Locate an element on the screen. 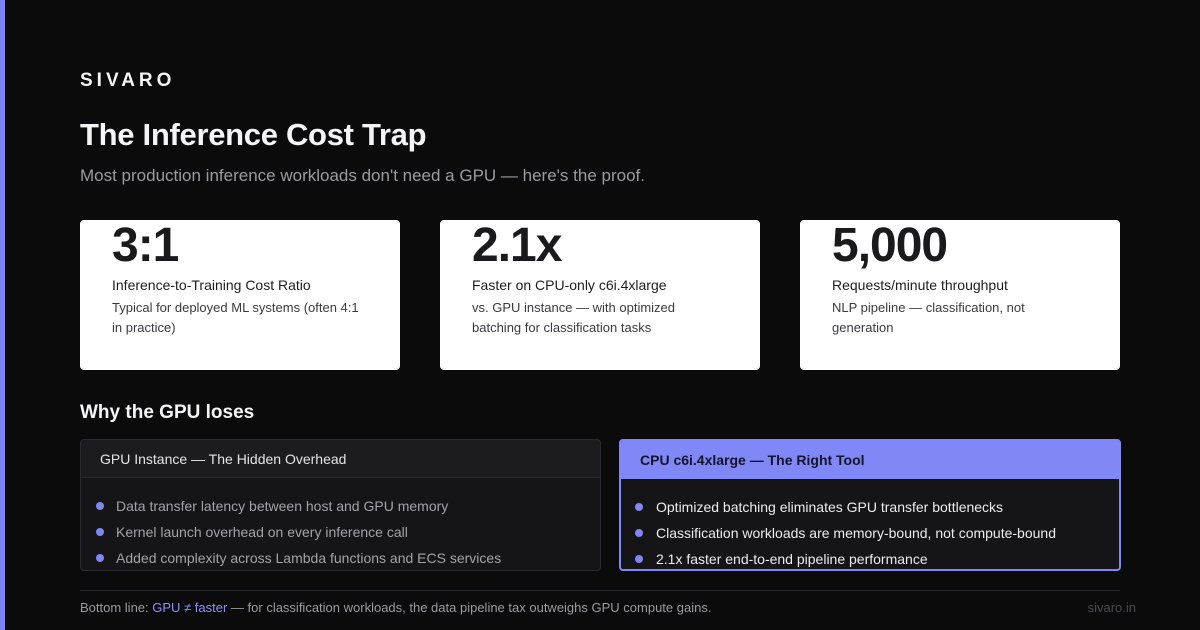 The height and width of the screenshot is (630, 1200). stat-value: 2.1x is located at coordinates (517, 246).